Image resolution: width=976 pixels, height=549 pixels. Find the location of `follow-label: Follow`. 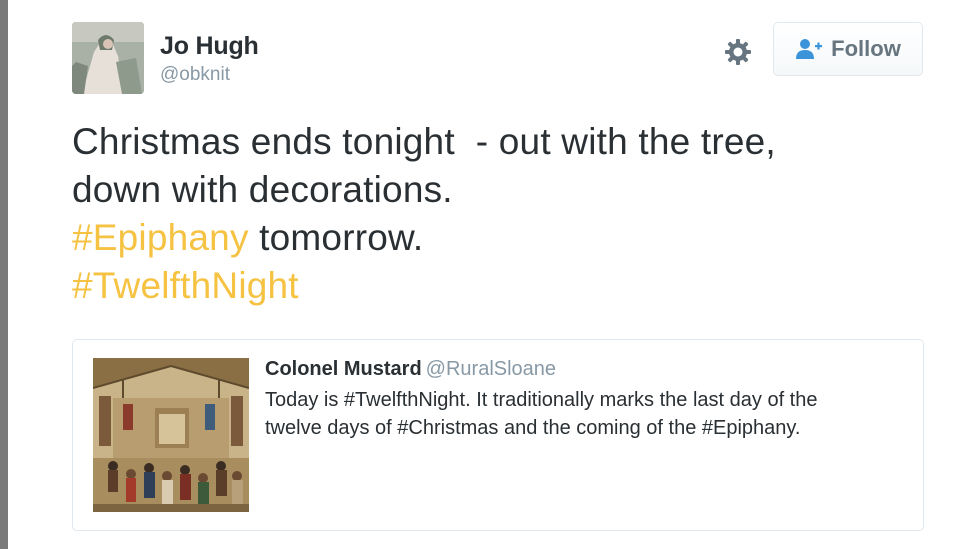

follow-label: Follow is located at coordinates (866, 48).